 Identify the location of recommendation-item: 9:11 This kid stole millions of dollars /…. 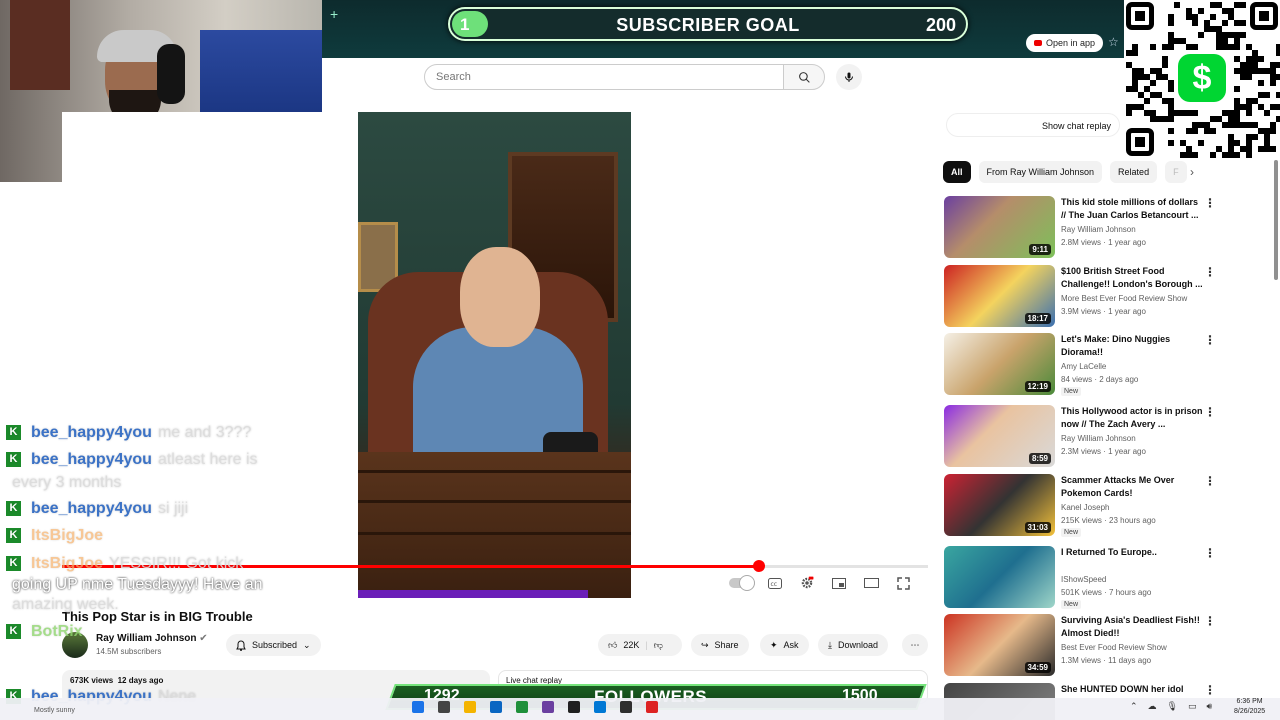
(1080, 228).